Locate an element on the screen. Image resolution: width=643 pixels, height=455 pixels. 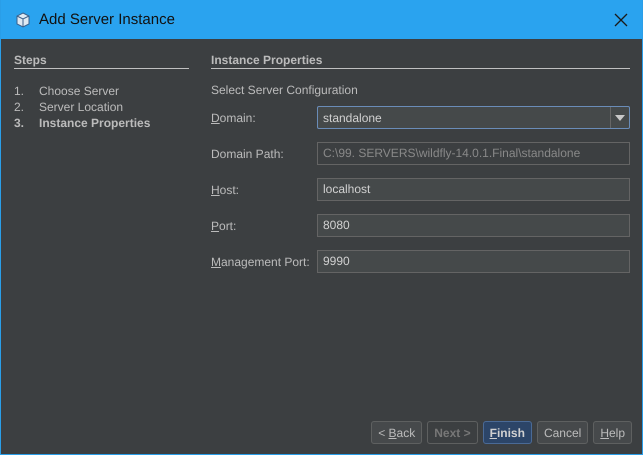
caret-icon is located at coordinates (620, 117).